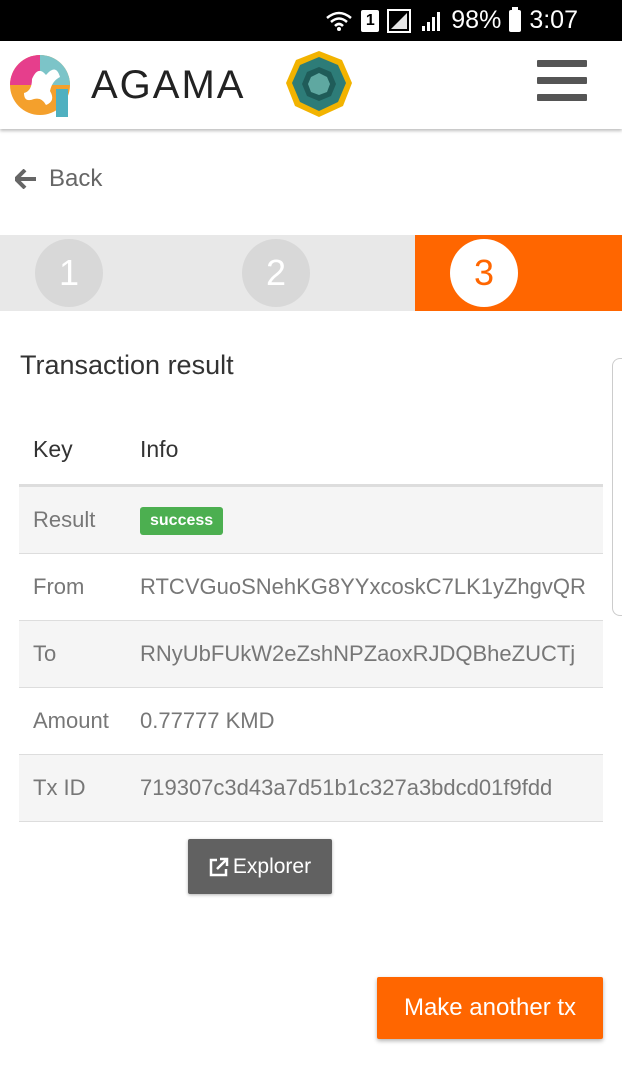 This screenshot has width=622, height=1083. Describe the element at coordinates (72, 587) in the screenshot. I see `row-key: From` at that location.